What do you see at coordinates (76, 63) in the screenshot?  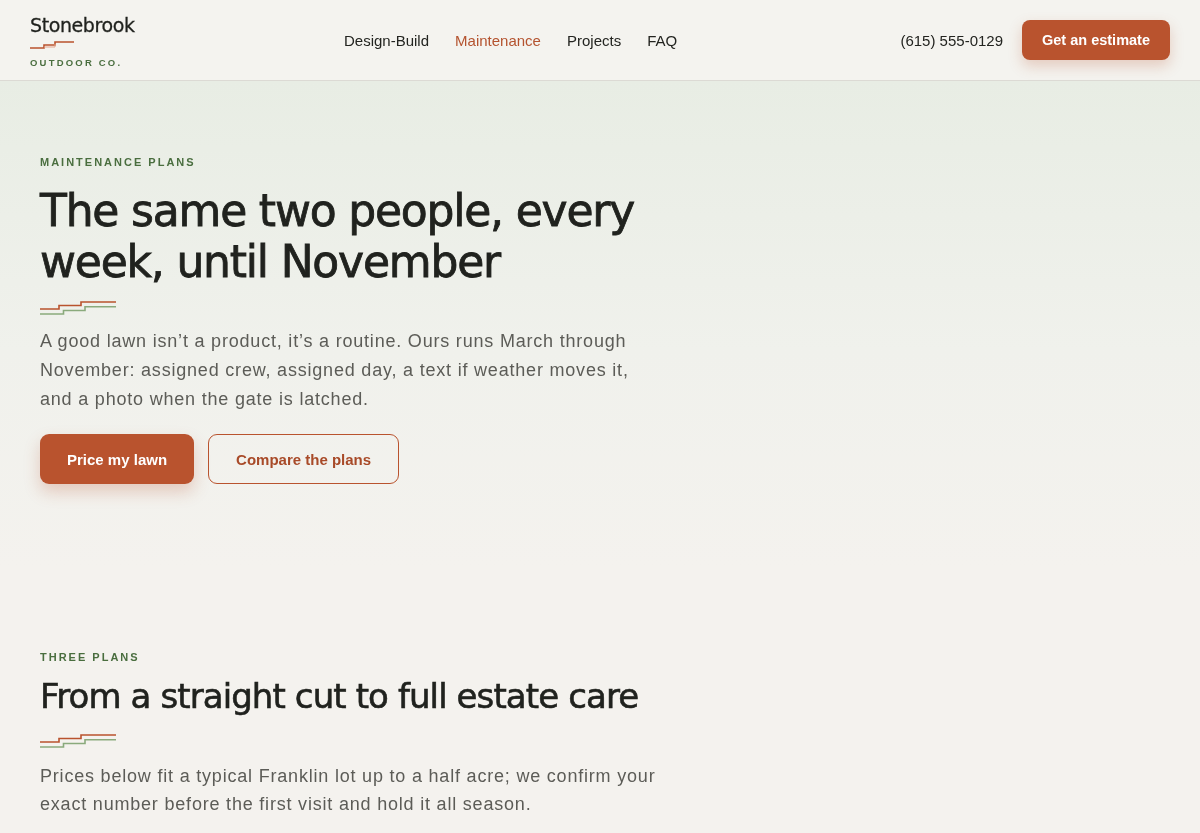 I see `logo-tagline: OUTDOOR CO.` at bounding box center [76, 63].